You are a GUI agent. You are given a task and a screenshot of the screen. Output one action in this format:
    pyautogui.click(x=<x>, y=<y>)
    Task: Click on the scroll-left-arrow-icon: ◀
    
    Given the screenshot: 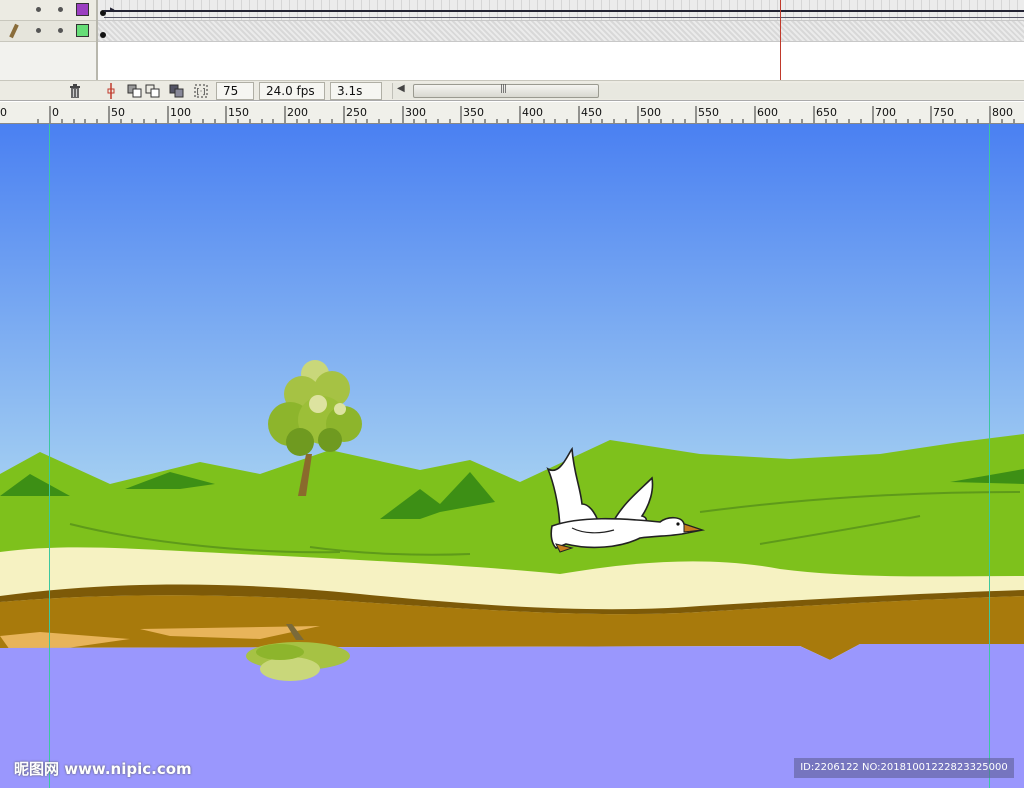 What is the action you would take?
    pyautogui.click(x=401, y=88)
    